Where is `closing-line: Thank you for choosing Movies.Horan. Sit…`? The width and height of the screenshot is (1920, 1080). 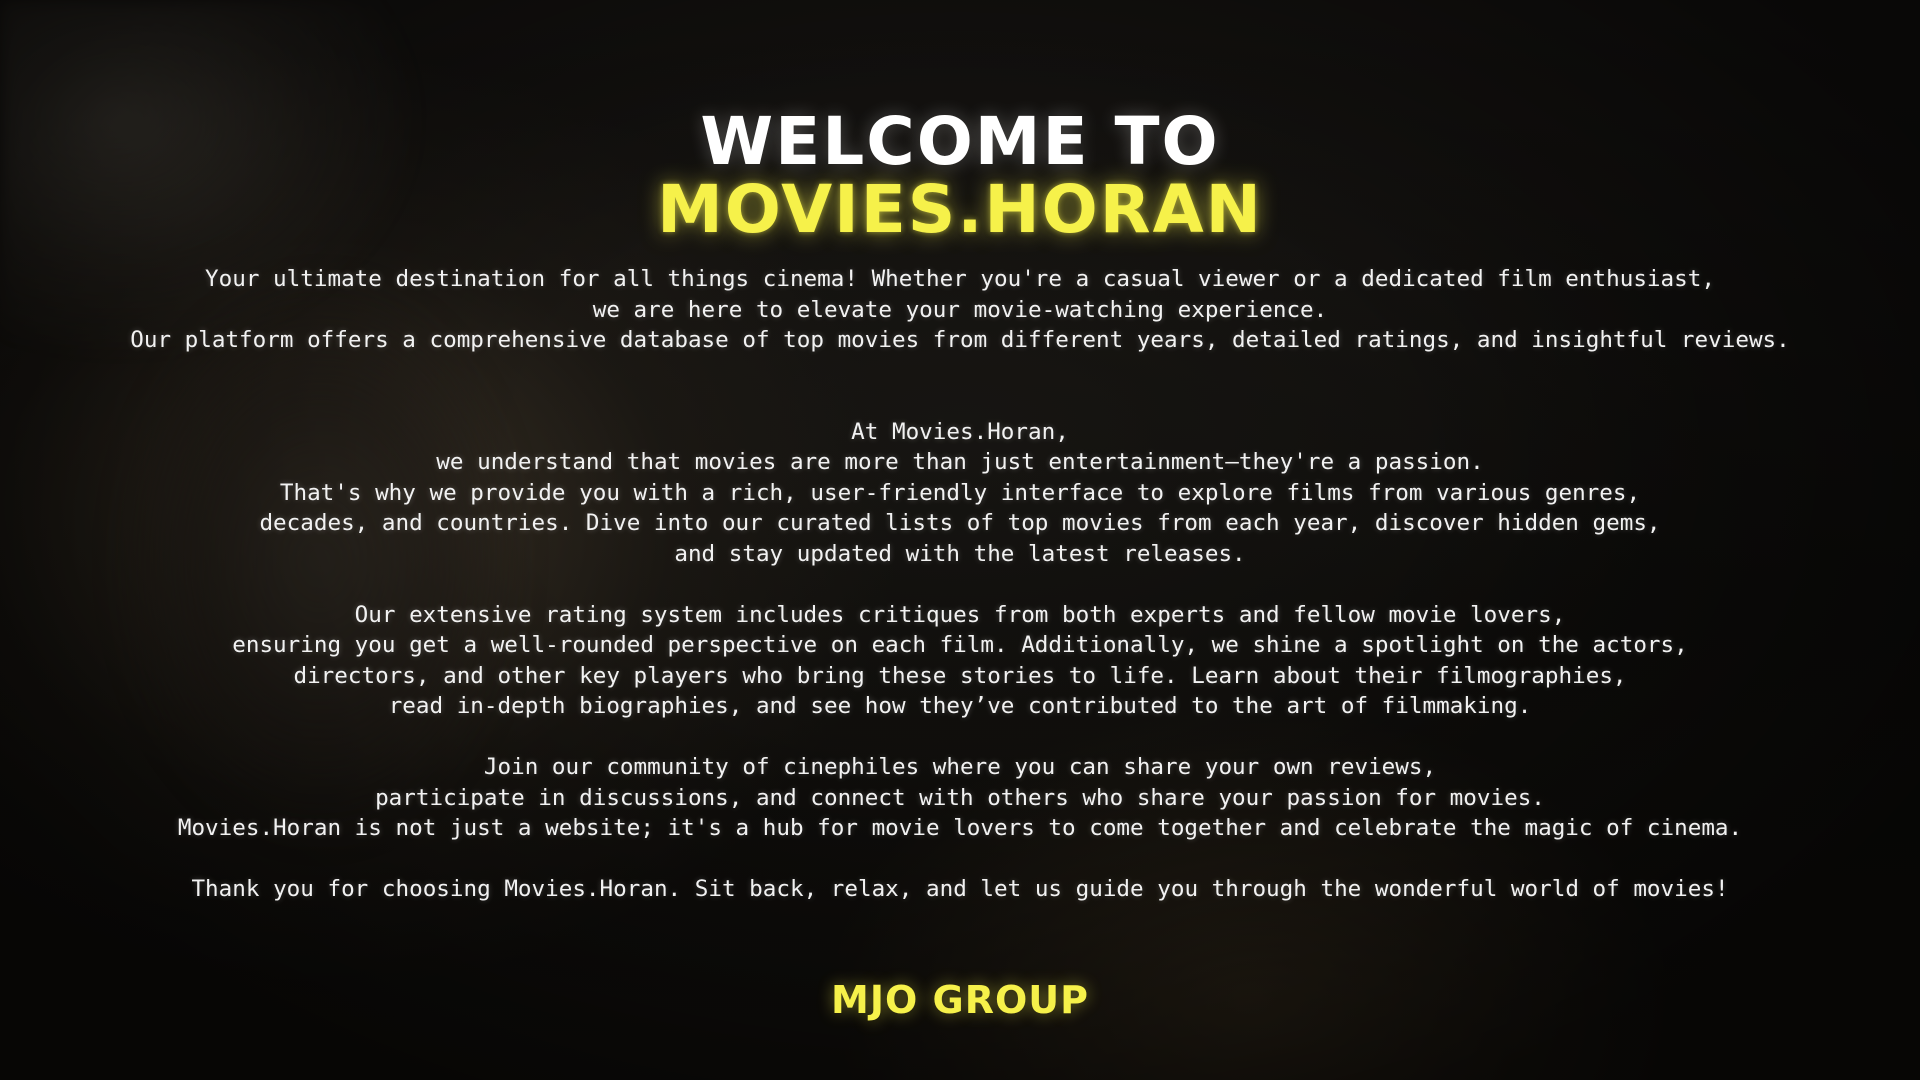
closing-line: Thank you for choosing Movies.Horan. Sit… is located at coordinates (960, 889).